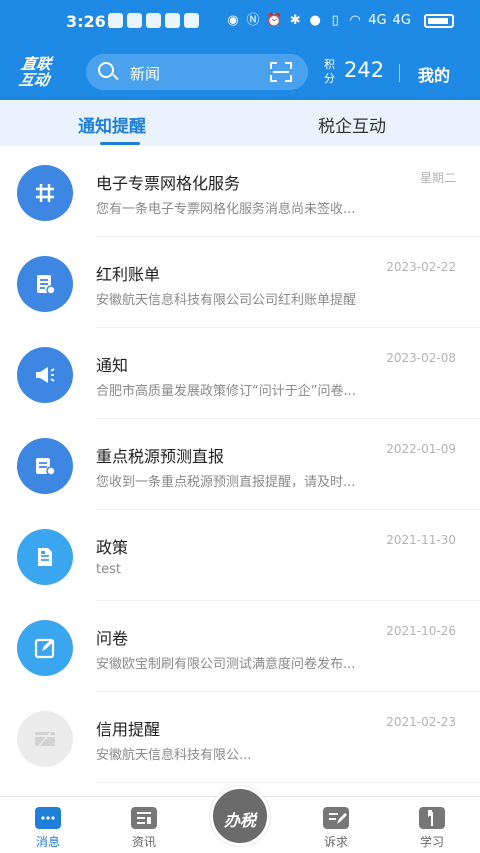  What do you see at coordinates (295, 20) in the screenshot?
I see `bluetooth-icon: ✱` at bounding box center [295, 20].